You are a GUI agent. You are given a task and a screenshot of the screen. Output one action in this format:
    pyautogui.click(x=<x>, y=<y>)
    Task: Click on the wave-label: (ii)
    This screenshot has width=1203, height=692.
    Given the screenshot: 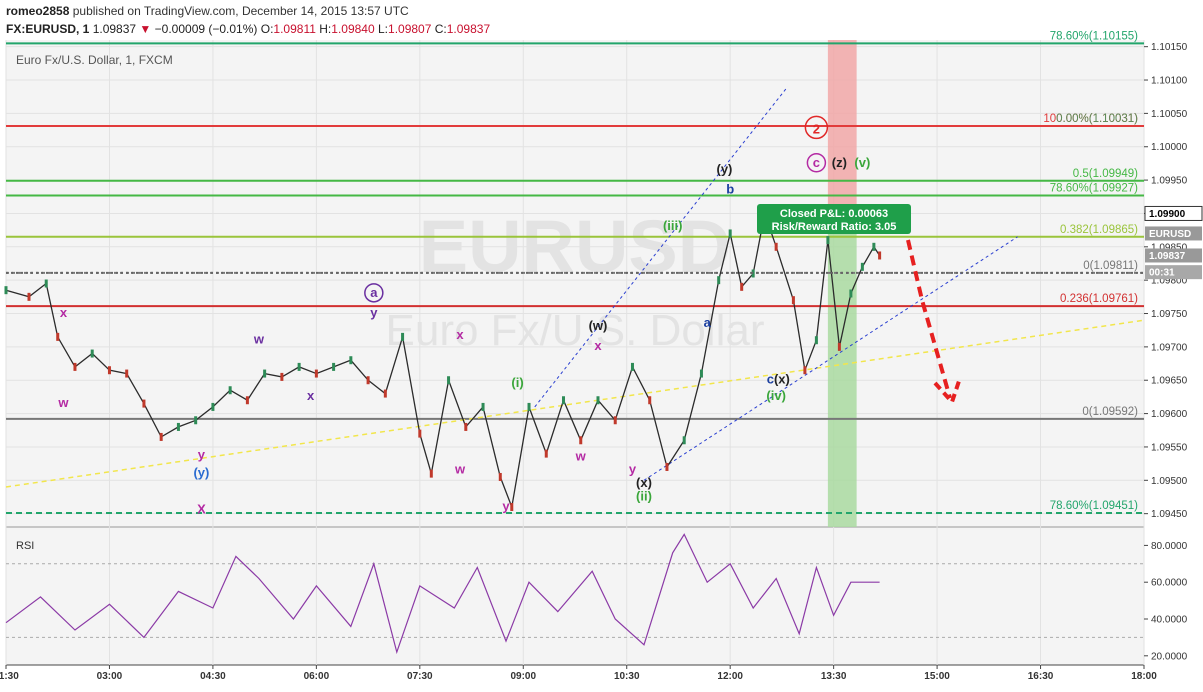 What is the action you would take?
    pyautogui.click(x=644, y=495)
    